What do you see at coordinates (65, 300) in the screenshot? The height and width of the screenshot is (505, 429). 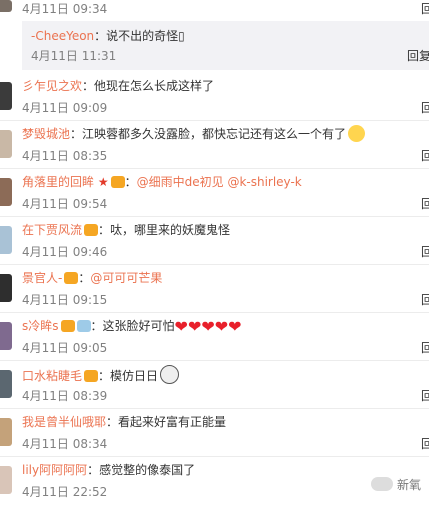 I see `timestamp: 4月11日 09:15` at bounding box center [65, 300].